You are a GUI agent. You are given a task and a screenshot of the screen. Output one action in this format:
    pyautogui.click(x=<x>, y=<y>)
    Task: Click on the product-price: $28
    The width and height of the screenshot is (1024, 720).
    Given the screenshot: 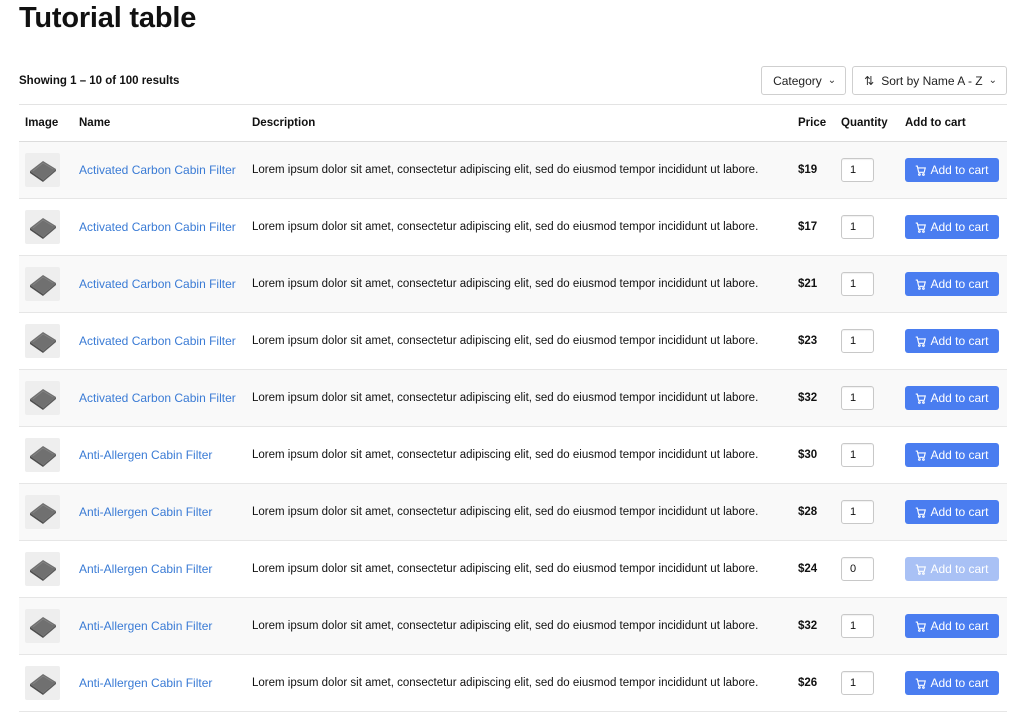 What is the action you would take?
    pyautogui.click(x=808, y=512)
    